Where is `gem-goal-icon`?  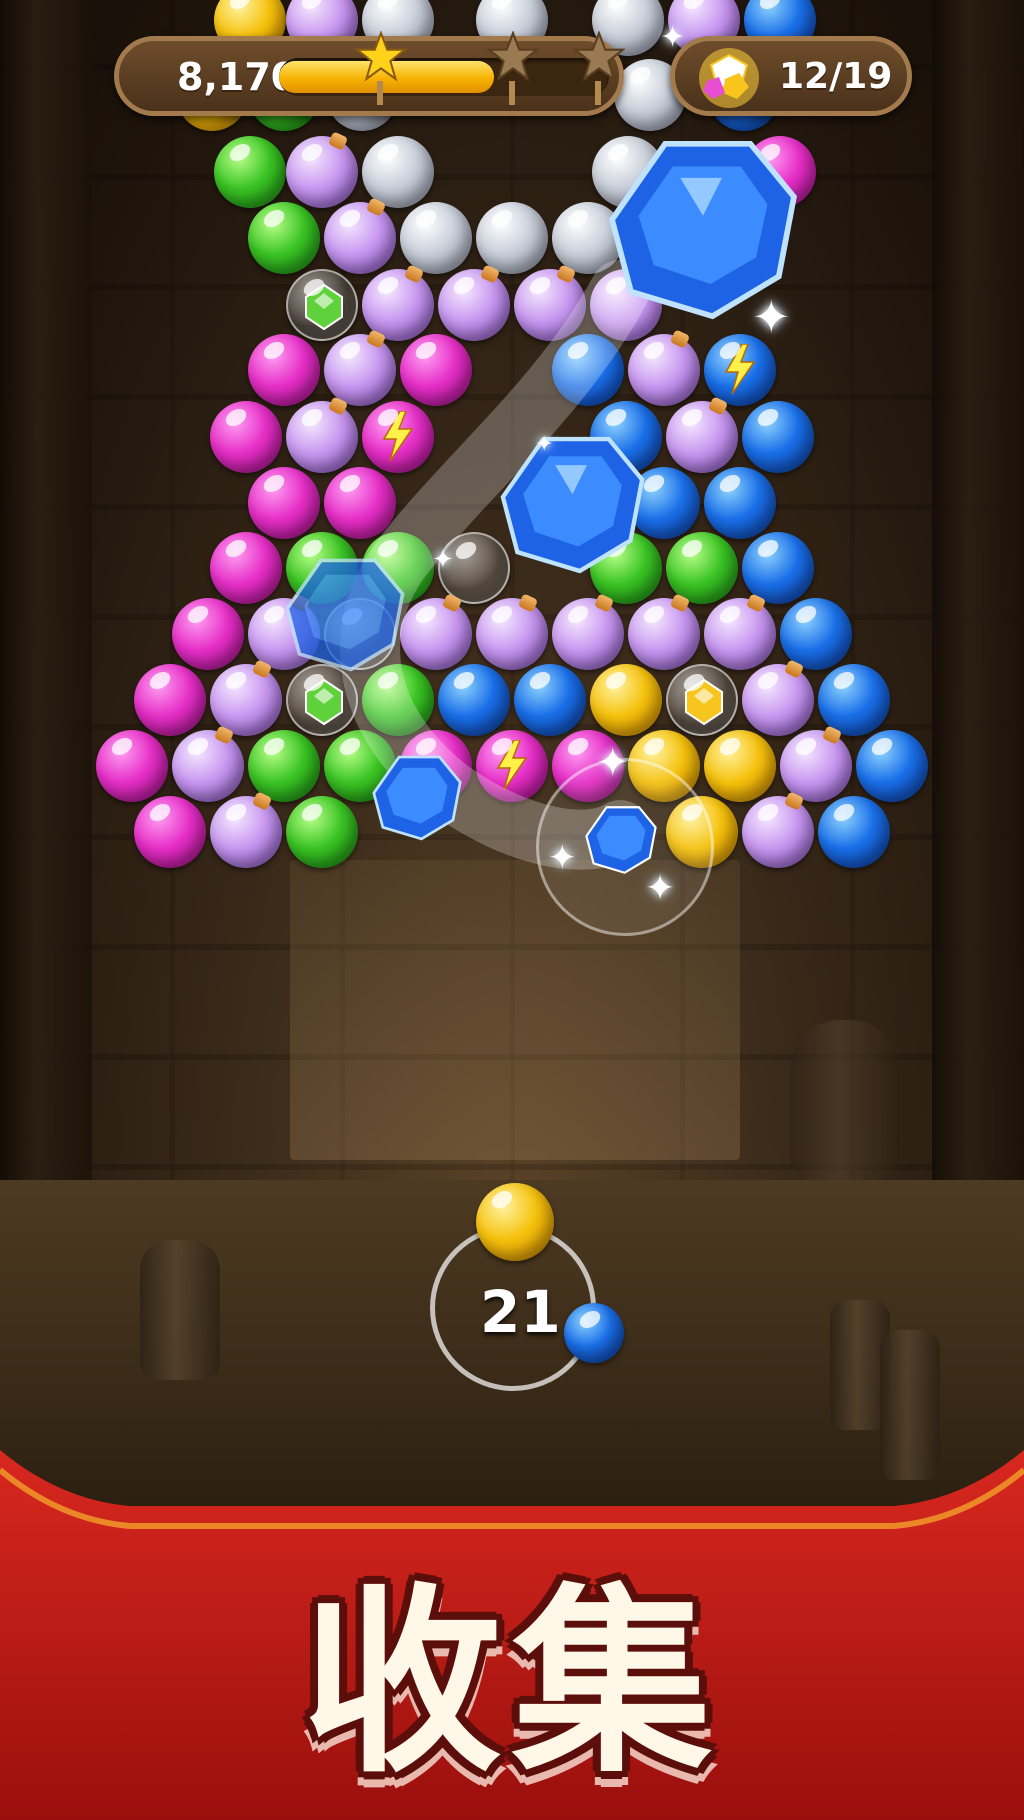
gem-goal-icon is located at coordinates (729, 78).